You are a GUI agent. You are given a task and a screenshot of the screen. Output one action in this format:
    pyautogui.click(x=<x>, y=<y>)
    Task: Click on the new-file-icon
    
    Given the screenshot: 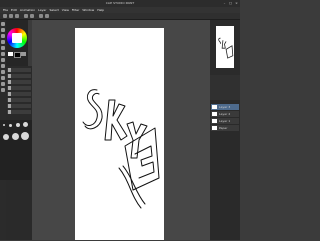 What is the action you would take?
    pyautogui.click(x=5, y=16)
    